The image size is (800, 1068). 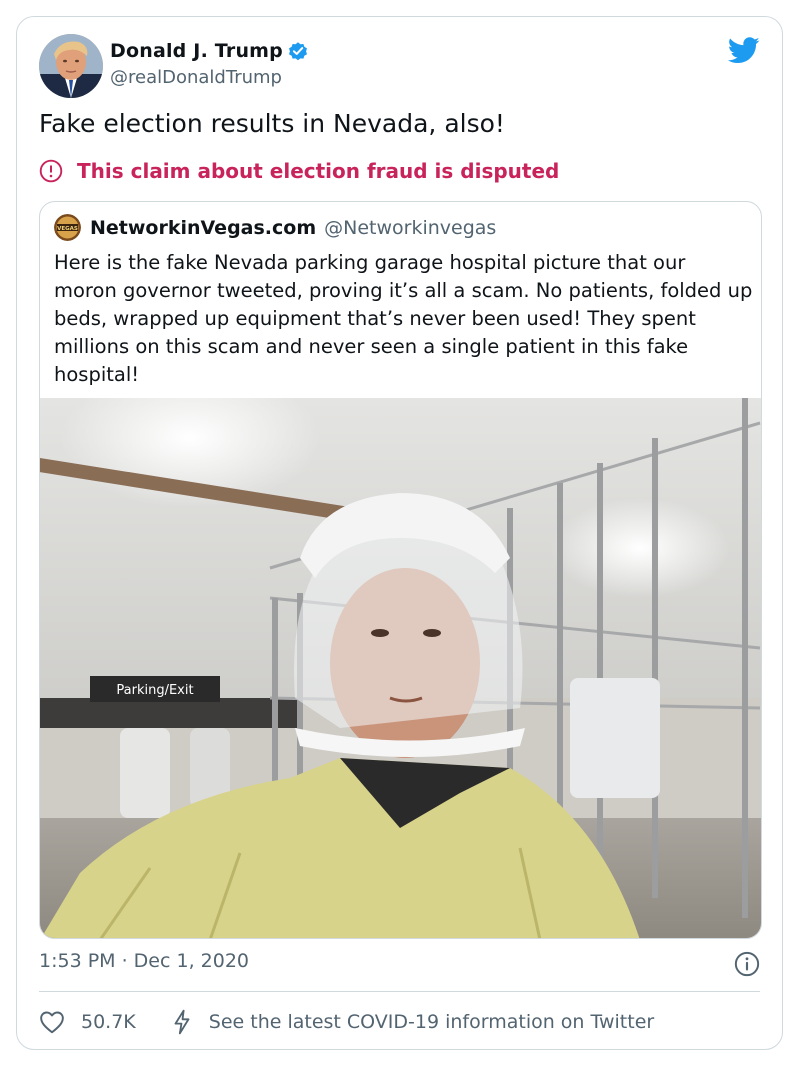 What do you see at coordinates (272, 123) in the screenshot?
I see `tweet-text: Fake election results in Nevada, also!` at bounding box center [272, 123].